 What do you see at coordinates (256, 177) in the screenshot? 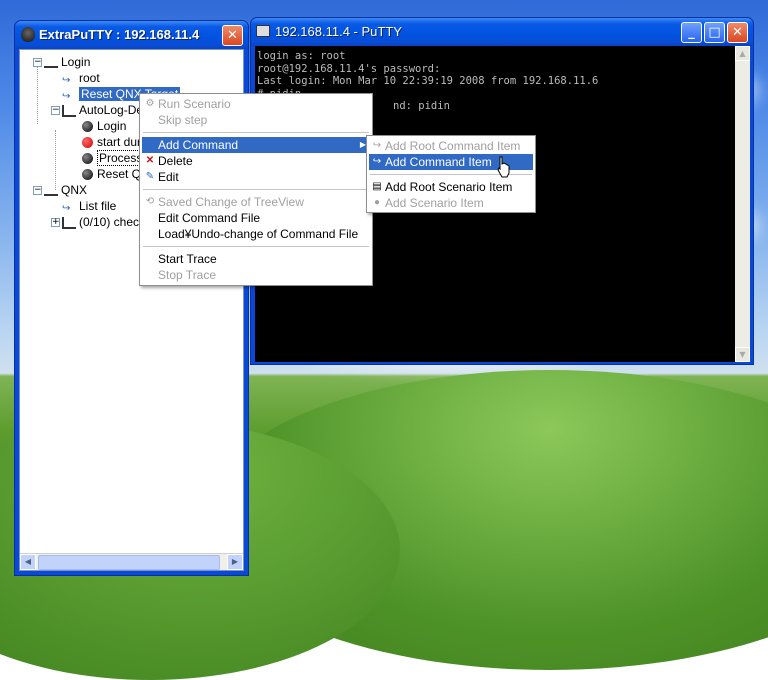
I see `menu-item-edit: ✎ Edit` at bounding box center [256, 177].